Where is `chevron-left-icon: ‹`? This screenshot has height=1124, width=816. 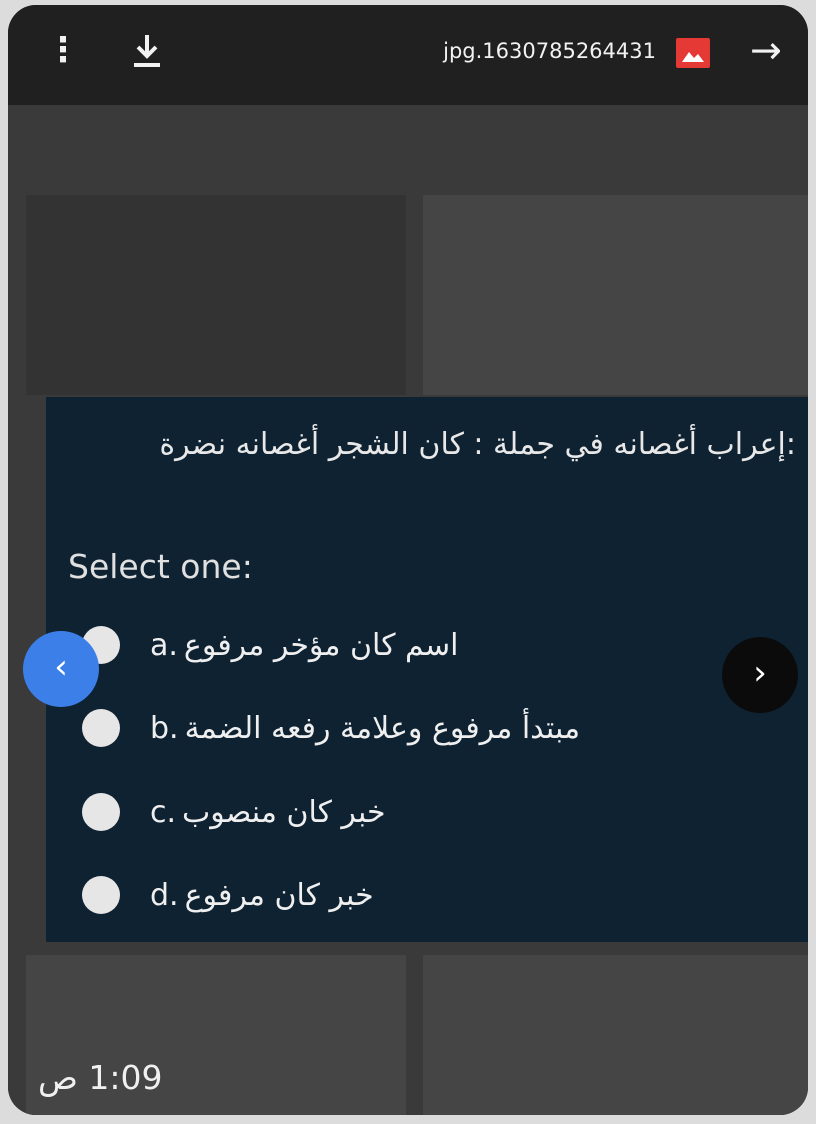 chevron-left-icon: ‹ is located at coordinates (61, 667).